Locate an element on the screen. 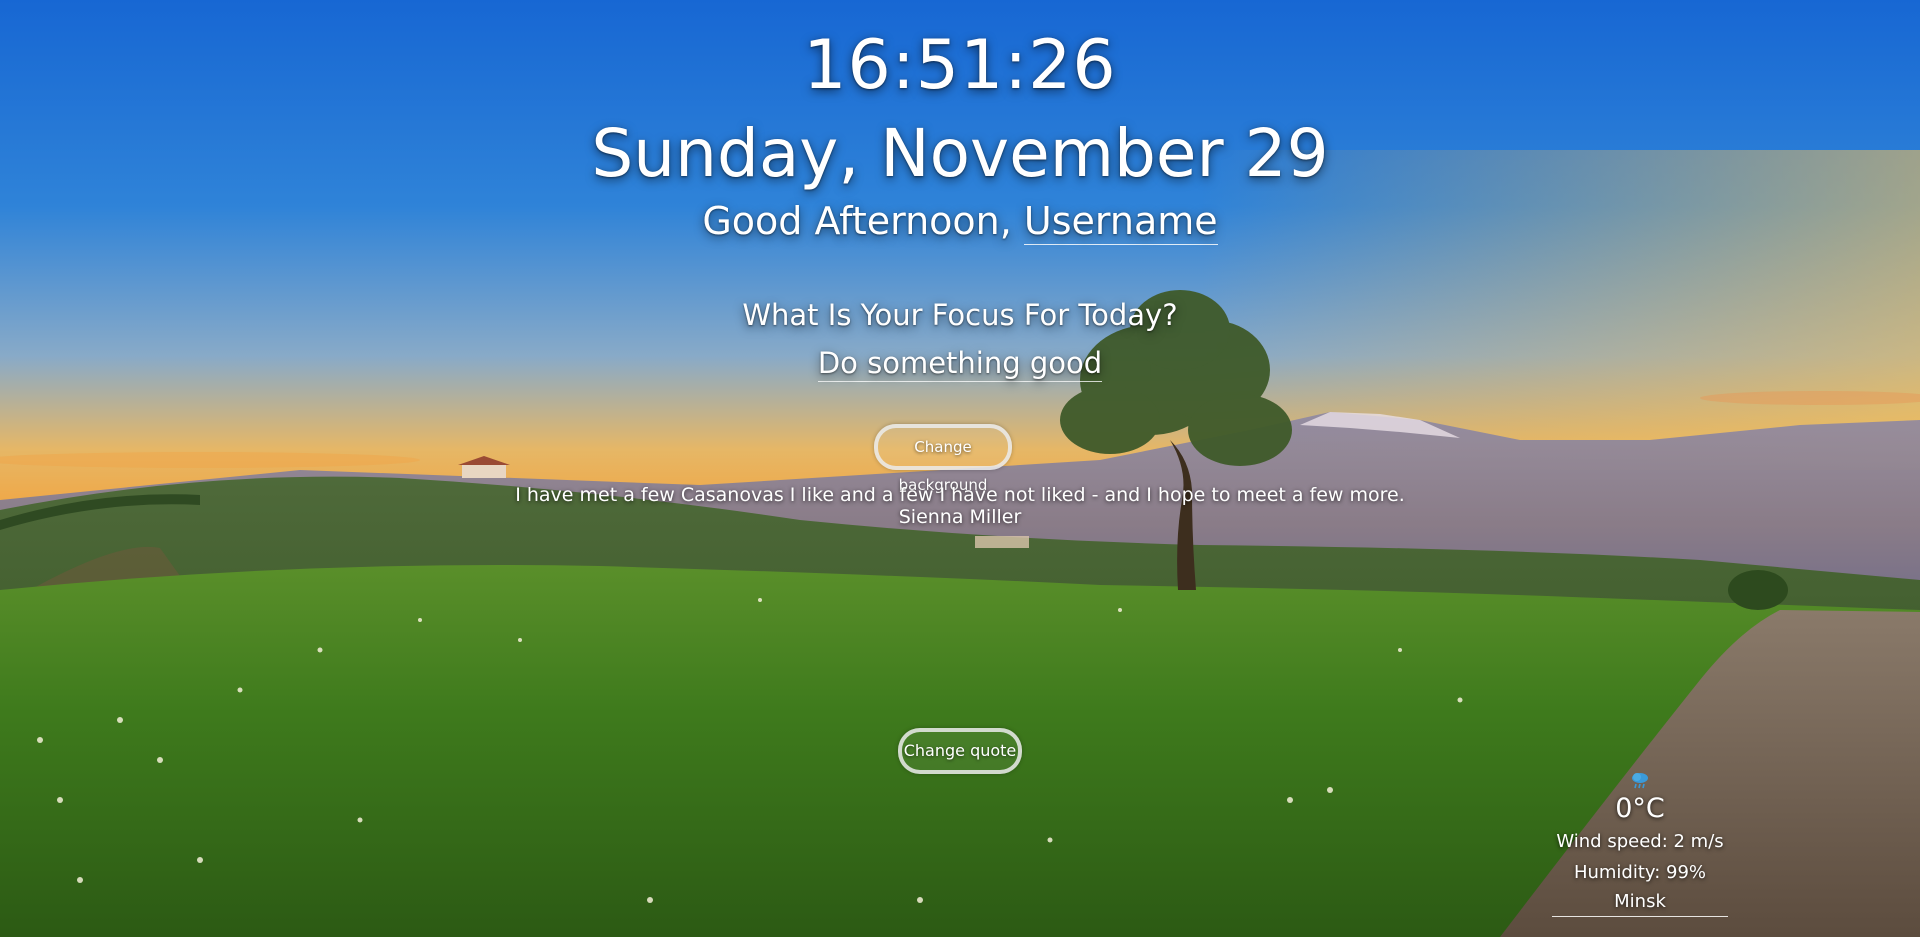 The width and height of the screenshot is (1920, 937). weather-temperature: 0°C is located at coordinates (1640, 808).